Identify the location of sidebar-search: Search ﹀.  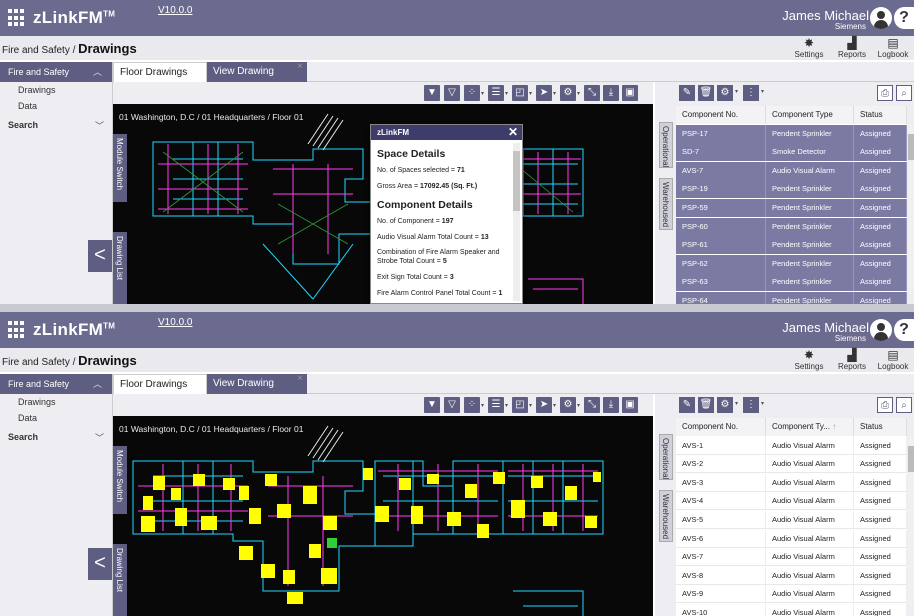
(56, 125).